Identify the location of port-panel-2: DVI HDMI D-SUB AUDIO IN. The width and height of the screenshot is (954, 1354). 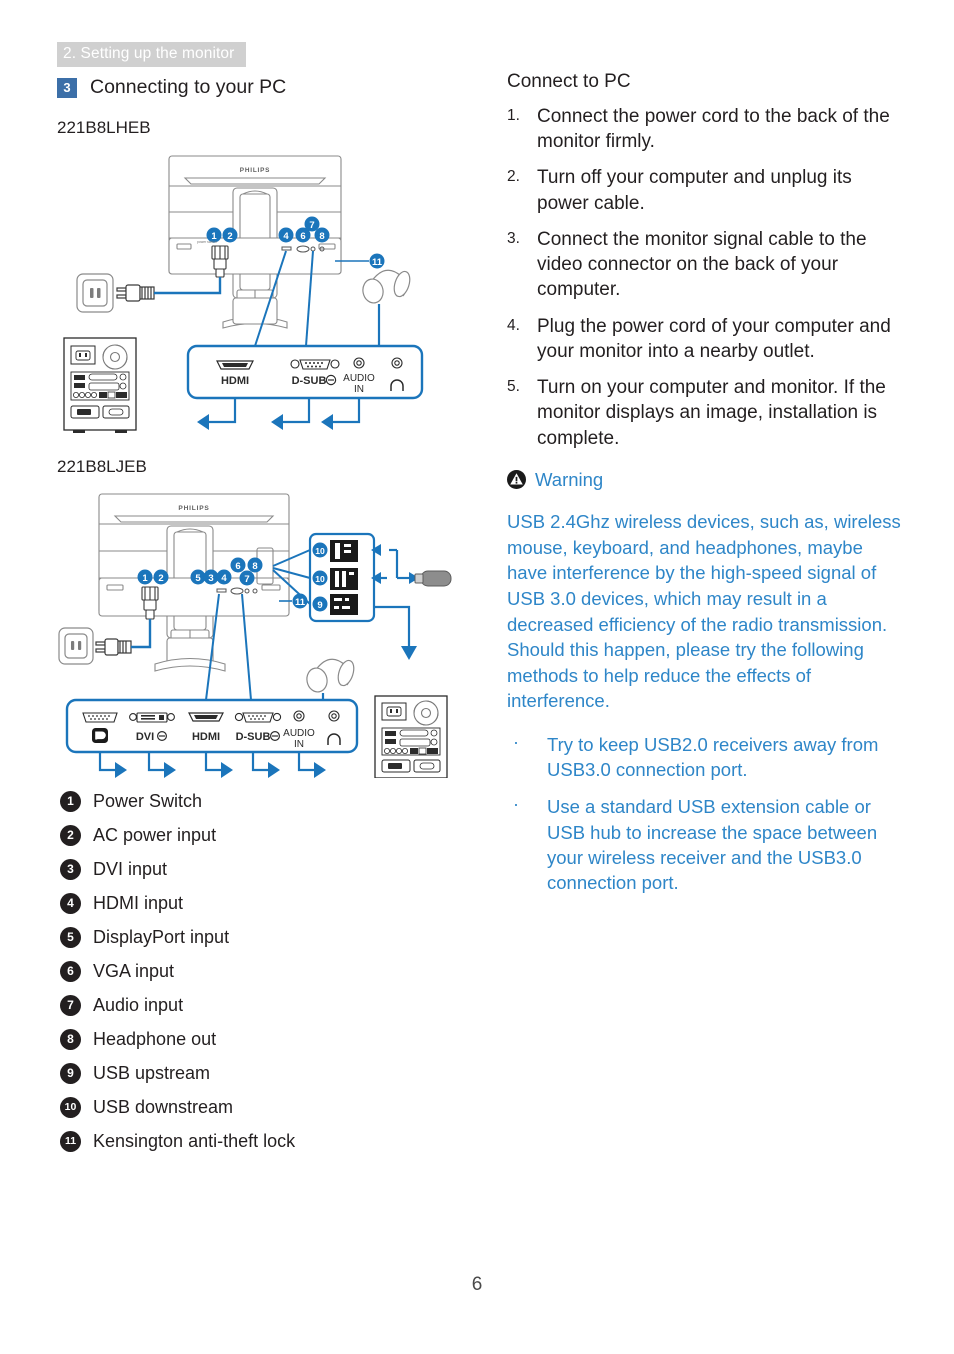
(212, 726).